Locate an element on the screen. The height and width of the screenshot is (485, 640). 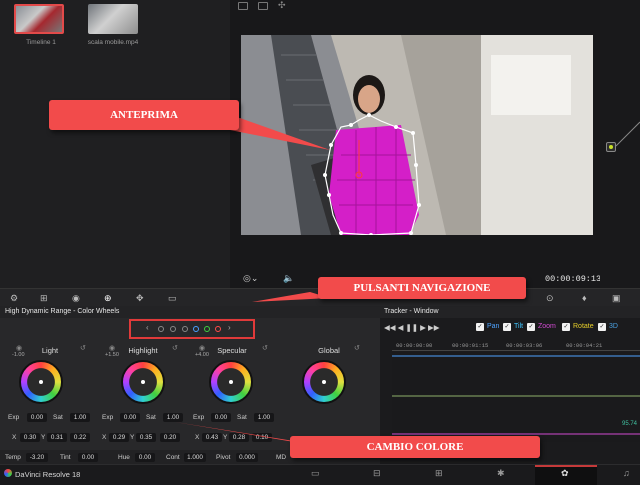
preview-callout: ANTEPRIMA is located at coordinates (144, 115).